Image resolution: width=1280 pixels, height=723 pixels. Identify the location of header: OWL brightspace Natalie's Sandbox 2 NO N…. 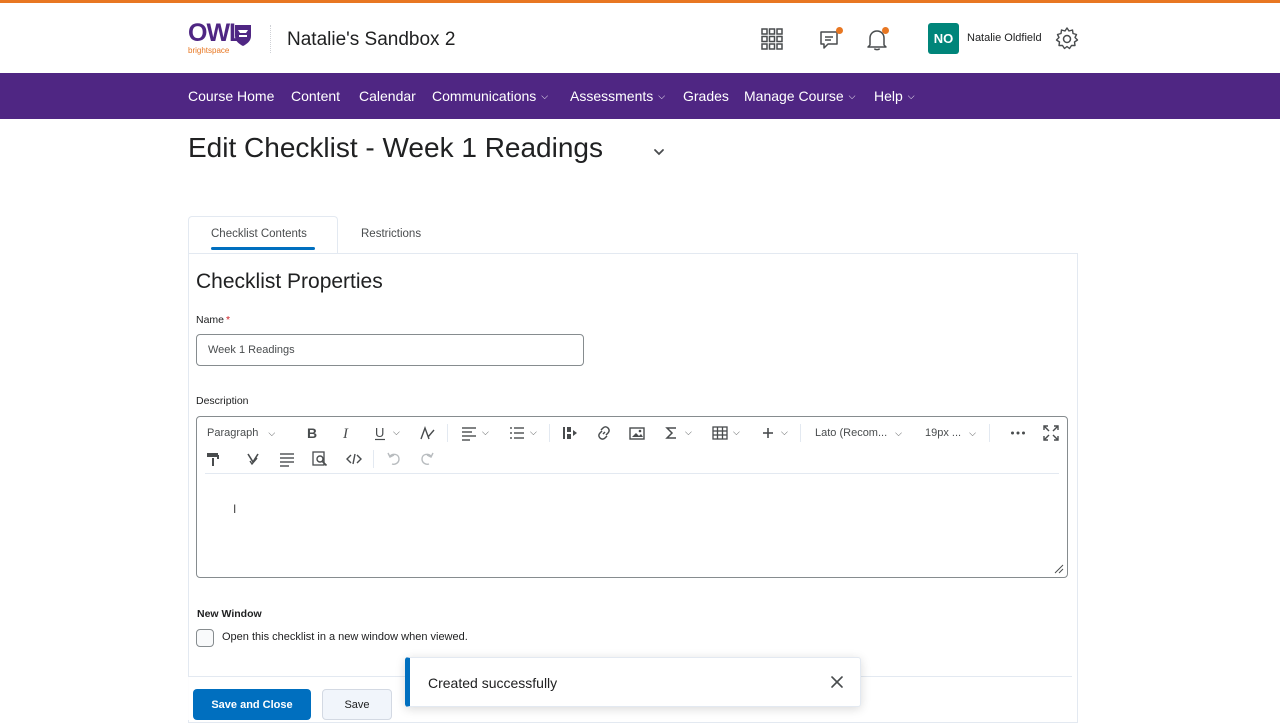
(640, 38).